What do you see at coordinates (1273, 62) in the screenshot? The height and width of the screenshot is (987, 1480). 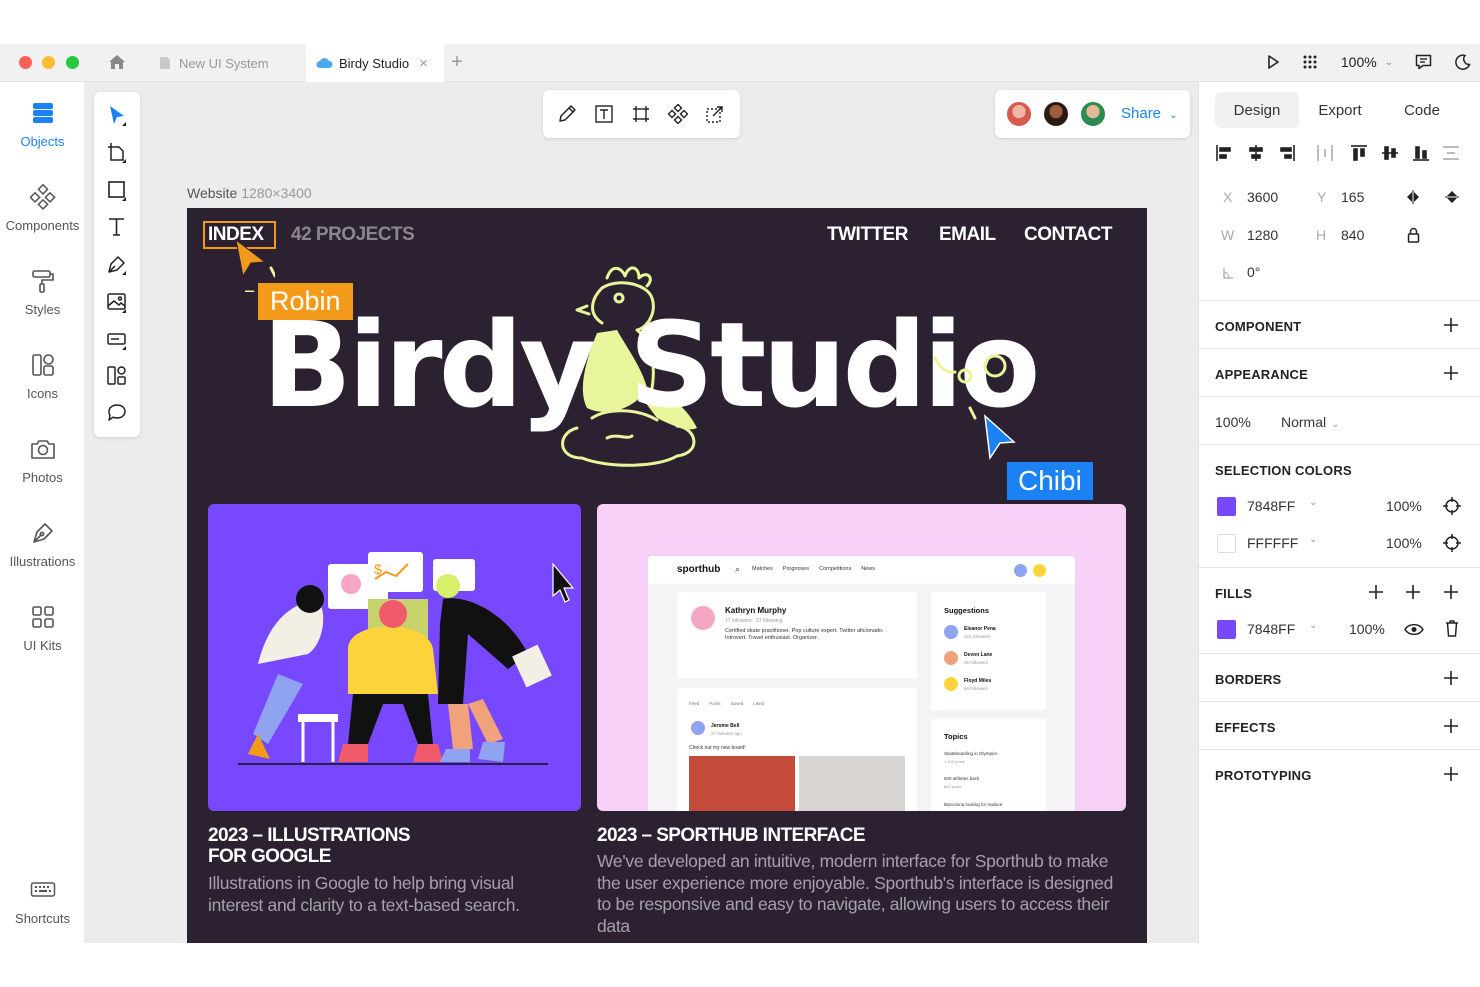 I see `play-icon` at bounding box center [1273, 62].